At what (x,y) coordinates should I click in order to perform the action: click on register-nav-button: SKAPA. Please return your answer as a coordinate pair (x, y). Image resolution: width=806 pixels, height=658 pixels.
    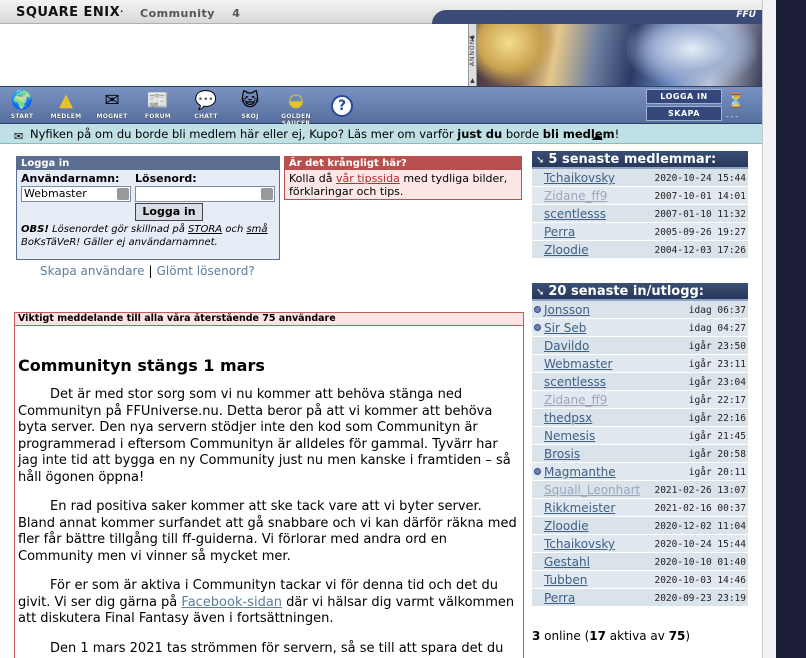
    Looking at the image, I should click on (684, 113).